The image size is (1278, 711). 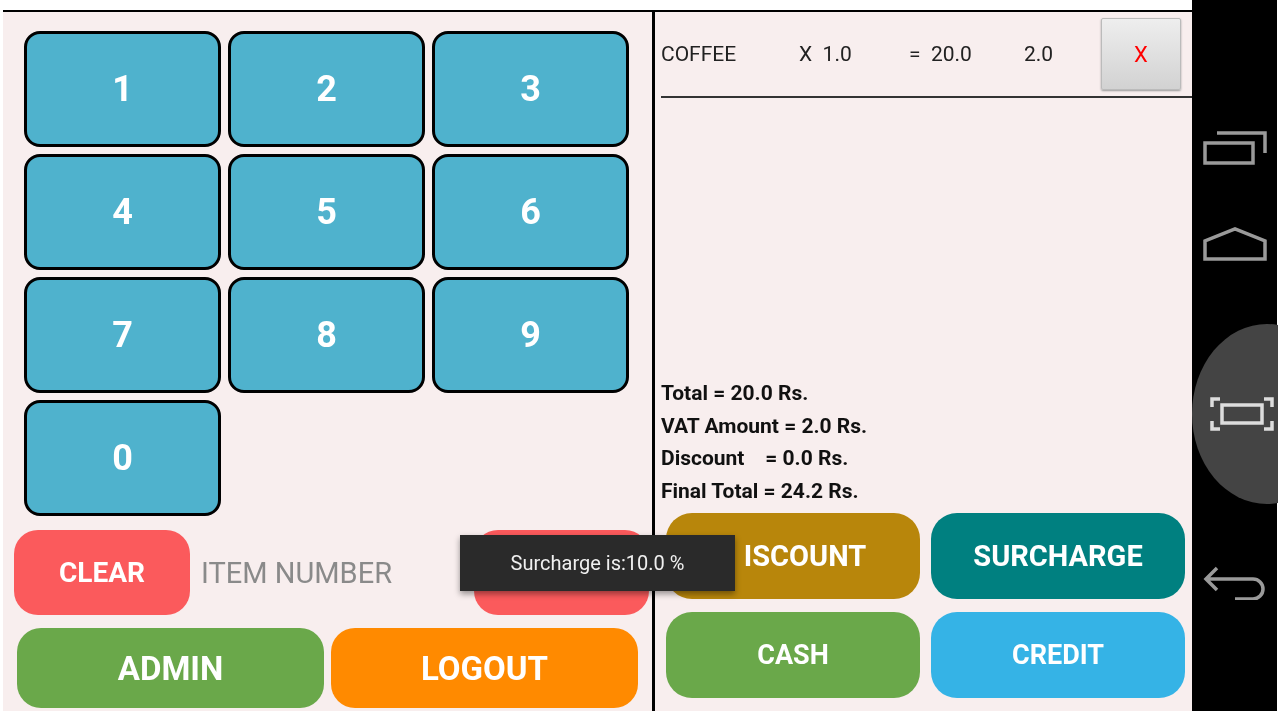 What do you see at coordinates (735, 393) in the screenshot?
I see `summary-line: Total = 20.0 Rs.` at bounding box center [735, 393].